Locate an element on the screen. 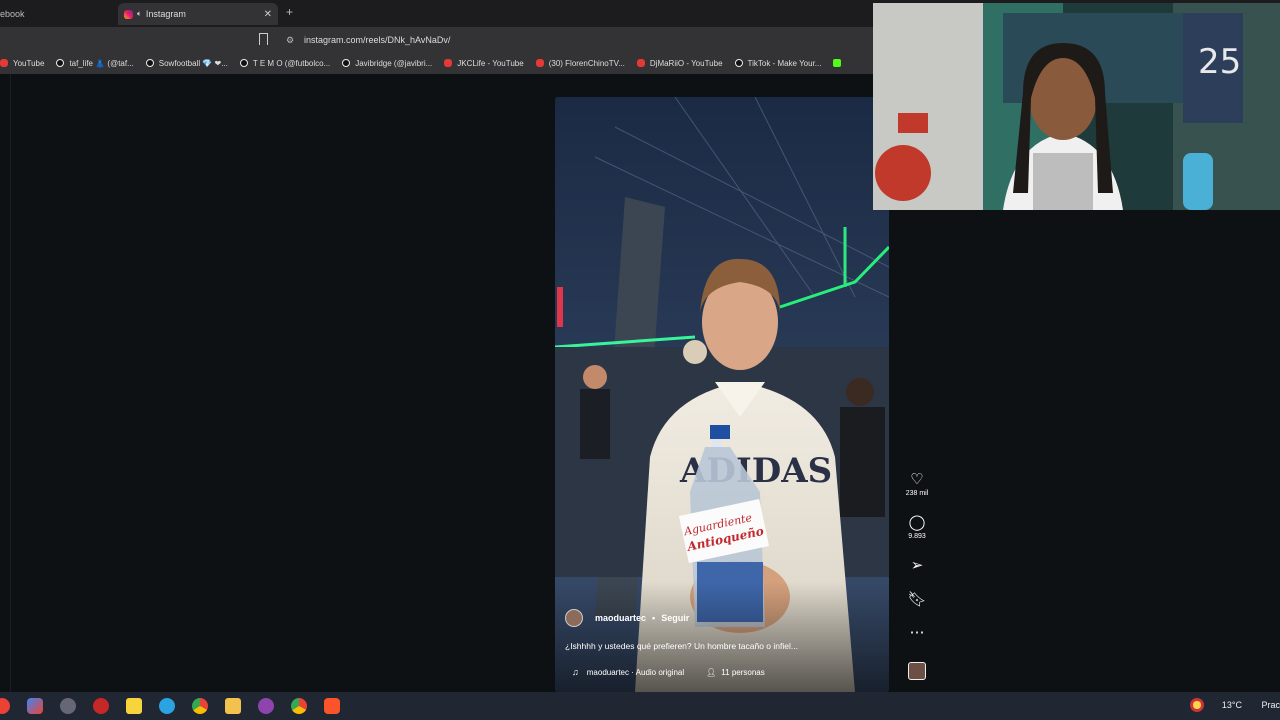  brave-icon is located at coordinates (332, 706).